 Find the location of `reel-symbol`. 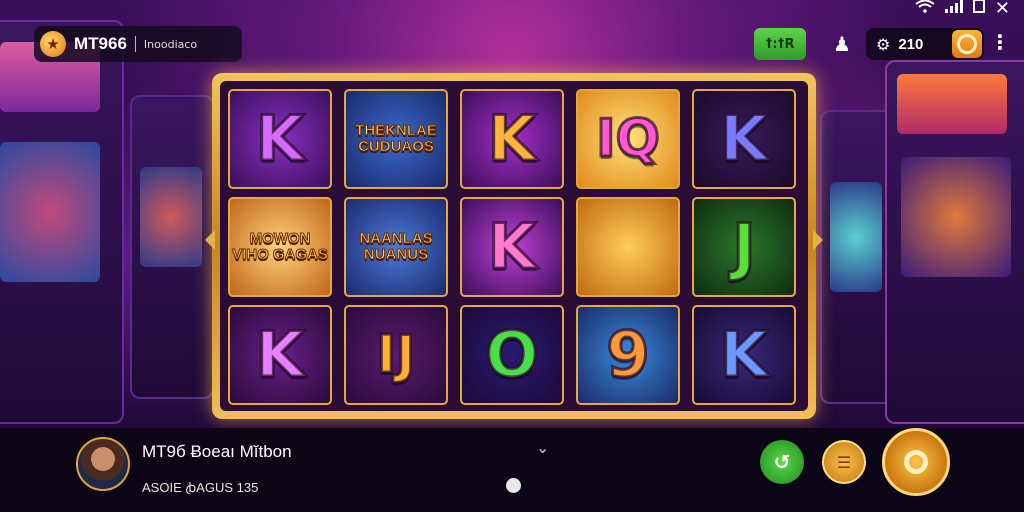

reel-symbol is located at coordinates (628, 247).